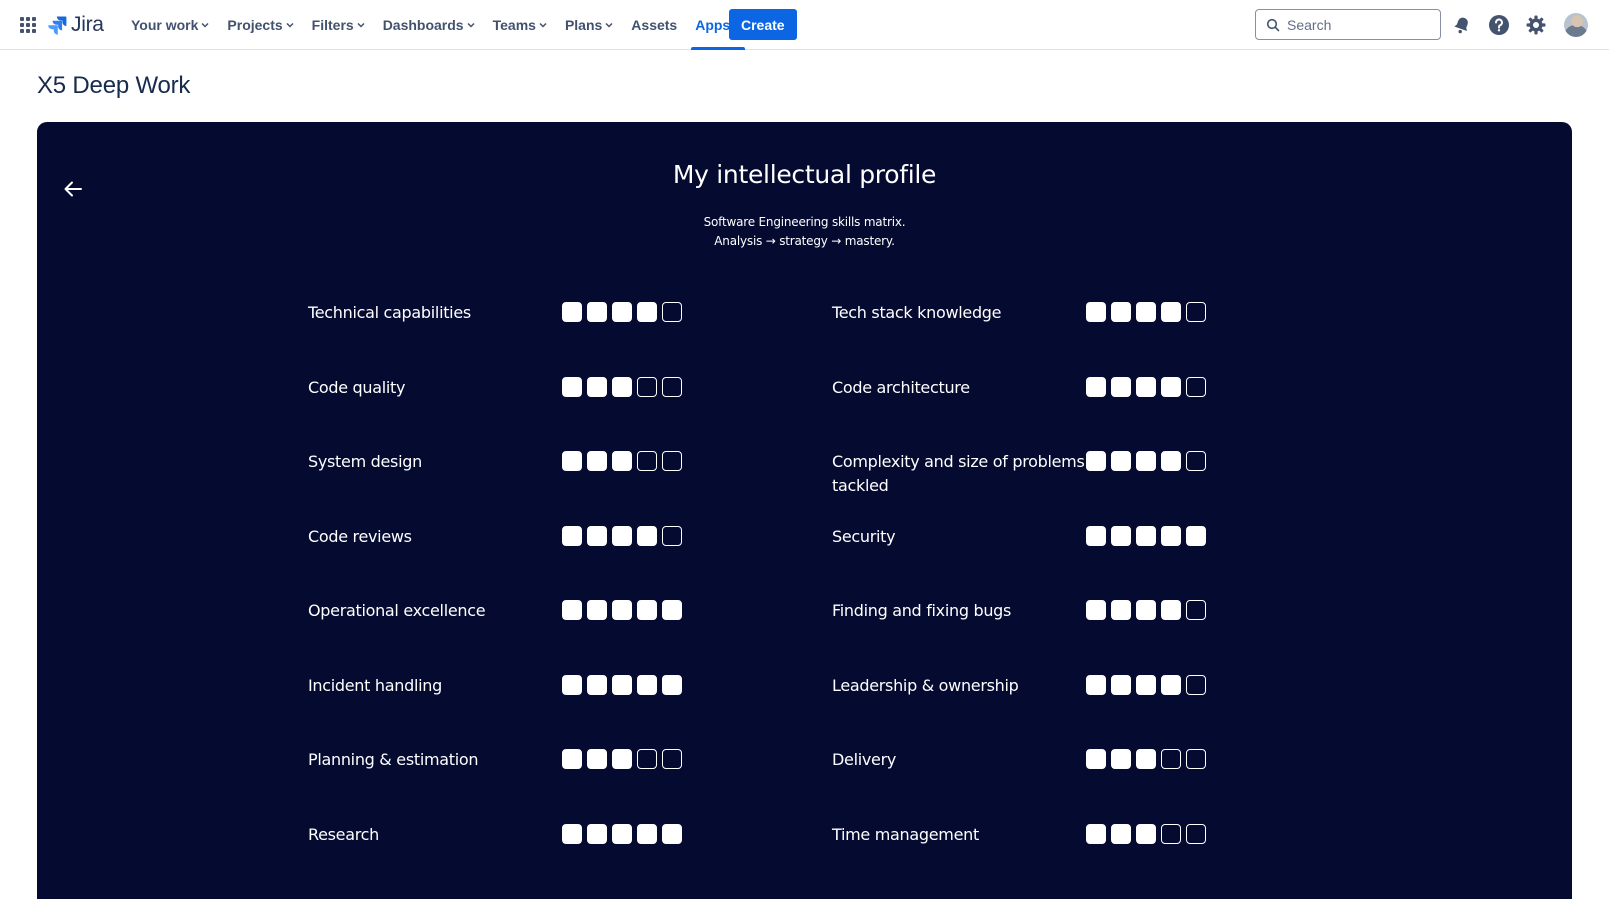 This screenshot has width=1609, height=899. I want to click on nav-label: Apps, so click(713, 25).